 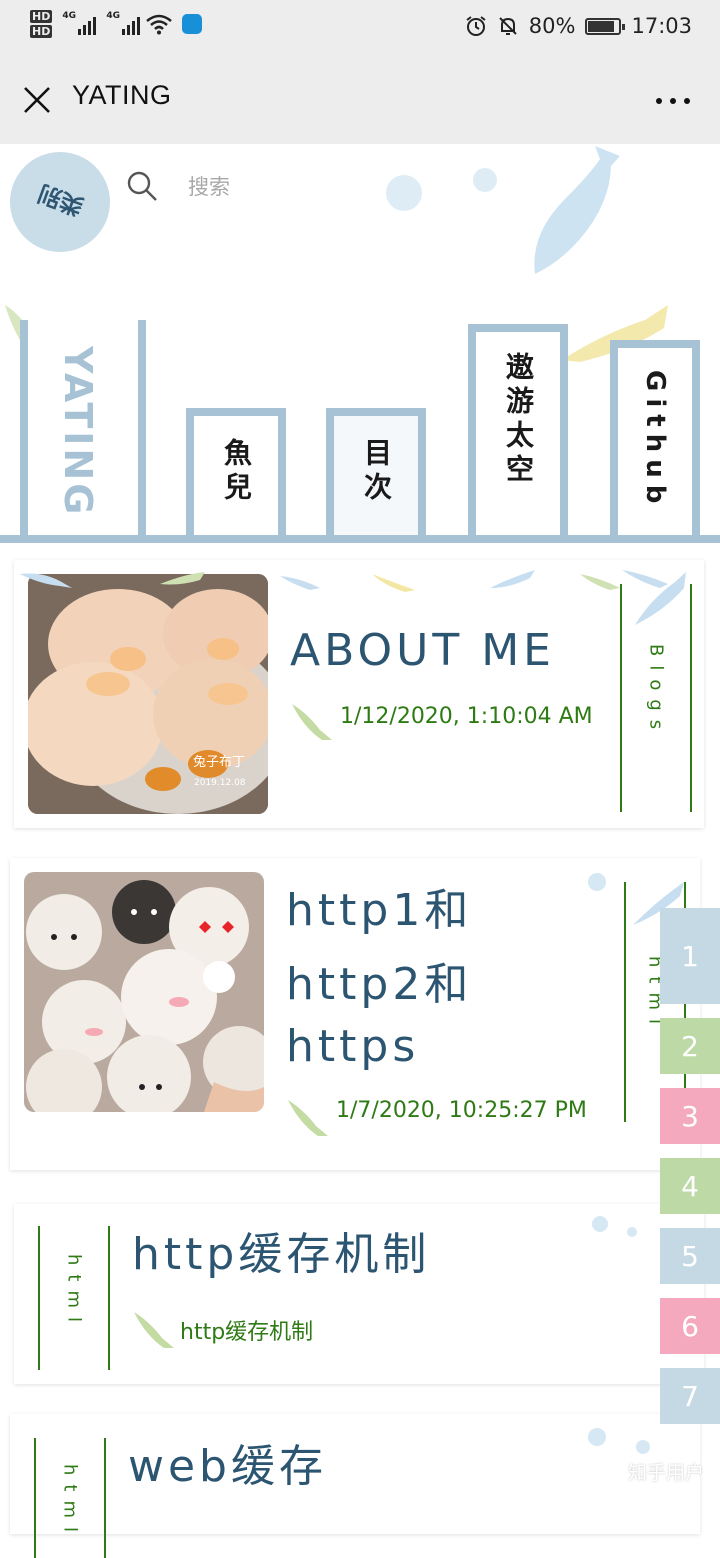 I want to click on page-button-1: 1, so click(x=690, y=956).